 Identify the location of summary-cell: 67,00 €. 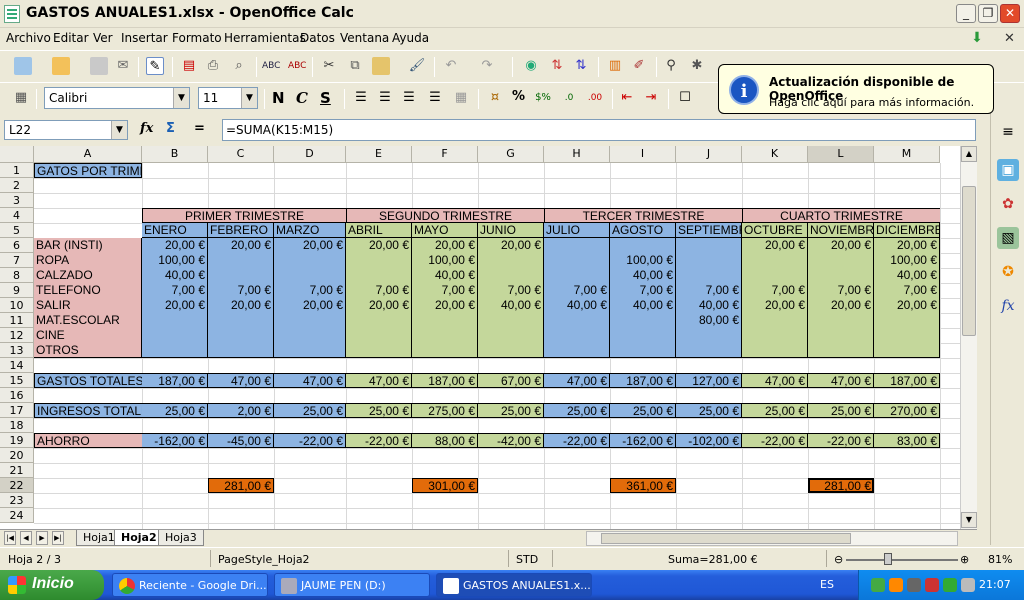
(511, 380).